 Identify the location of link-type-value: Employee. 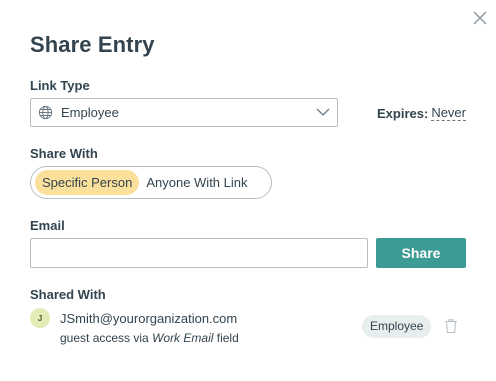
(90, 112).